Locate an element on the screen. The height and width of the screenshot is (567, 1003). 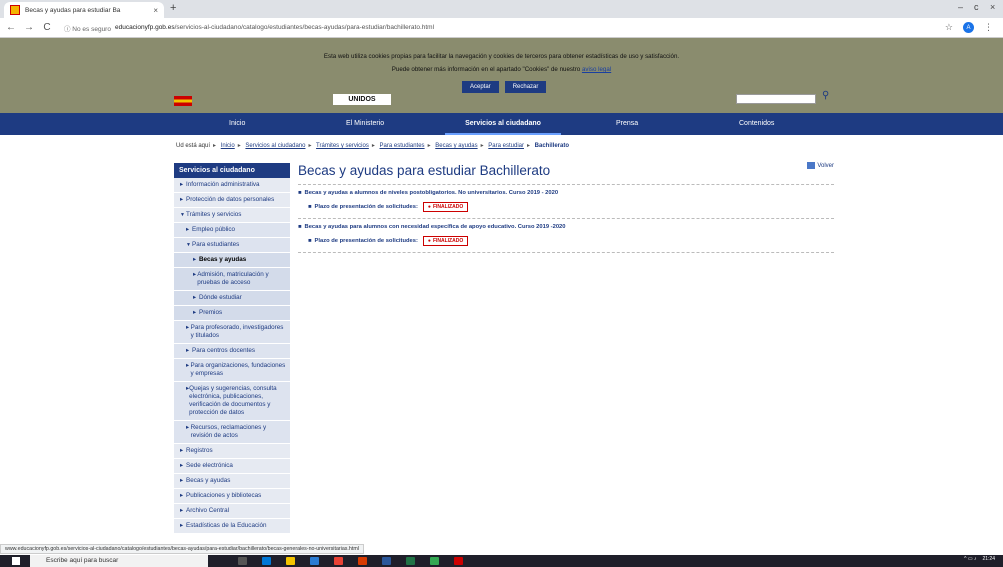
chrome-active-icon is located at coordinates (434, 561).